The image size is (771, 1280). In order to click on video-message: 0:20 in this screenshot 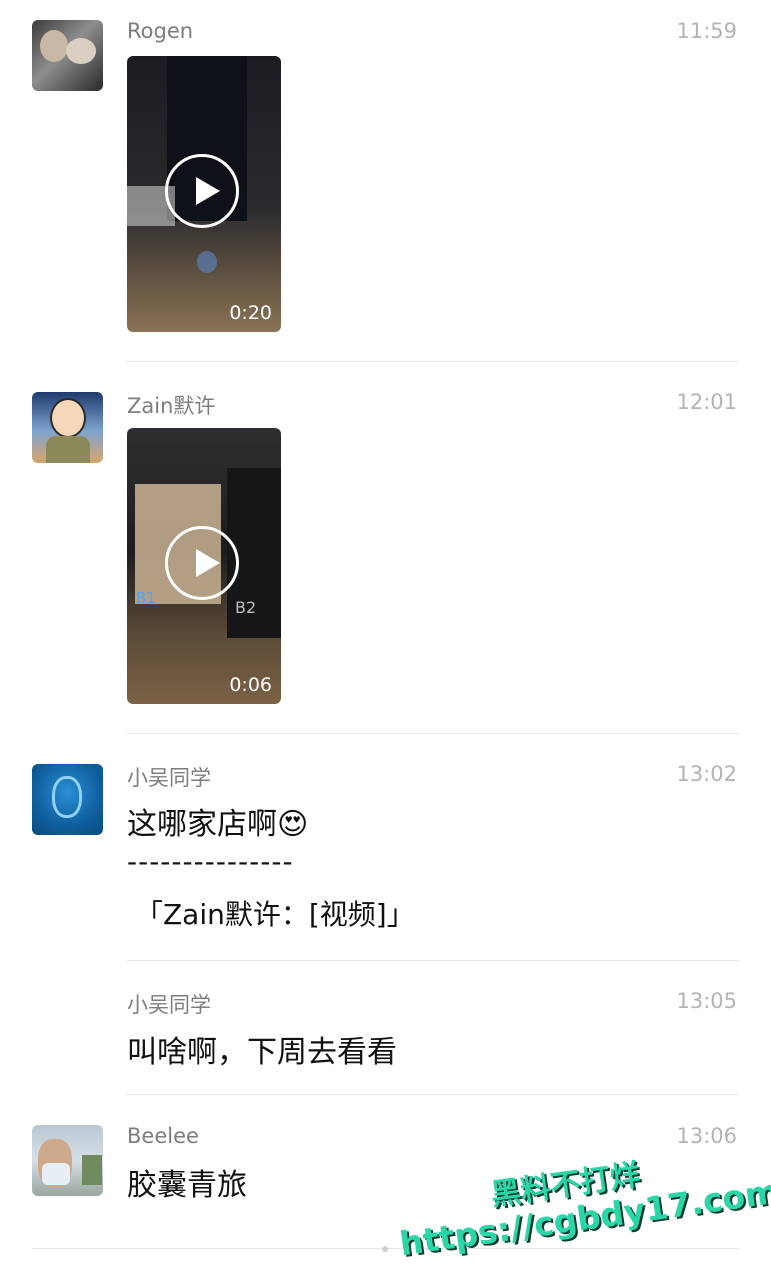, I will do `click(204, 194)`.